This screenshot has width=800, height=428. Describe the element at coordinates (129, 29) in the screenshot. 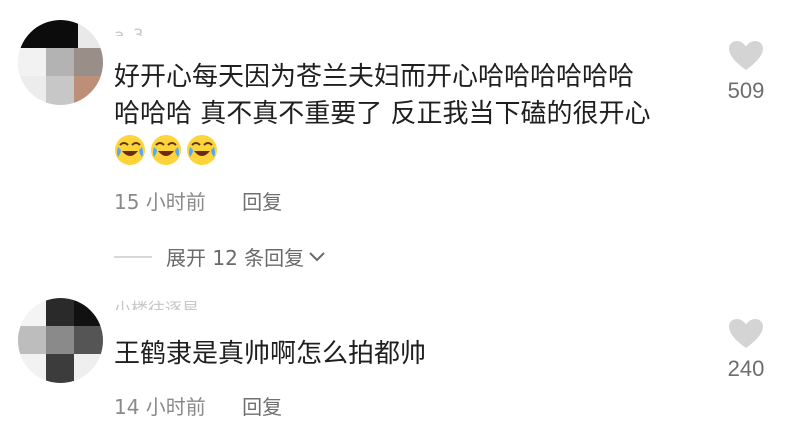

I see `username: a_3` at that location.